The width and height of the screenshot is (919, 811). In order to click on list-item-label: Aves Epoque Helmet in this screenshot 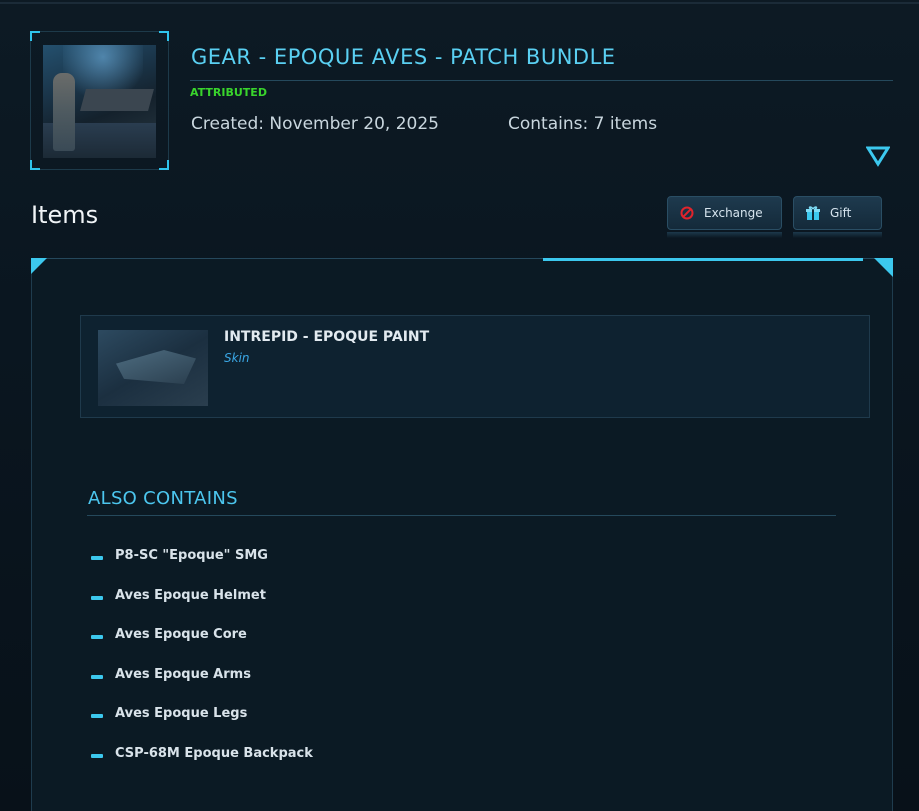, I will do `click(190, 595)`.